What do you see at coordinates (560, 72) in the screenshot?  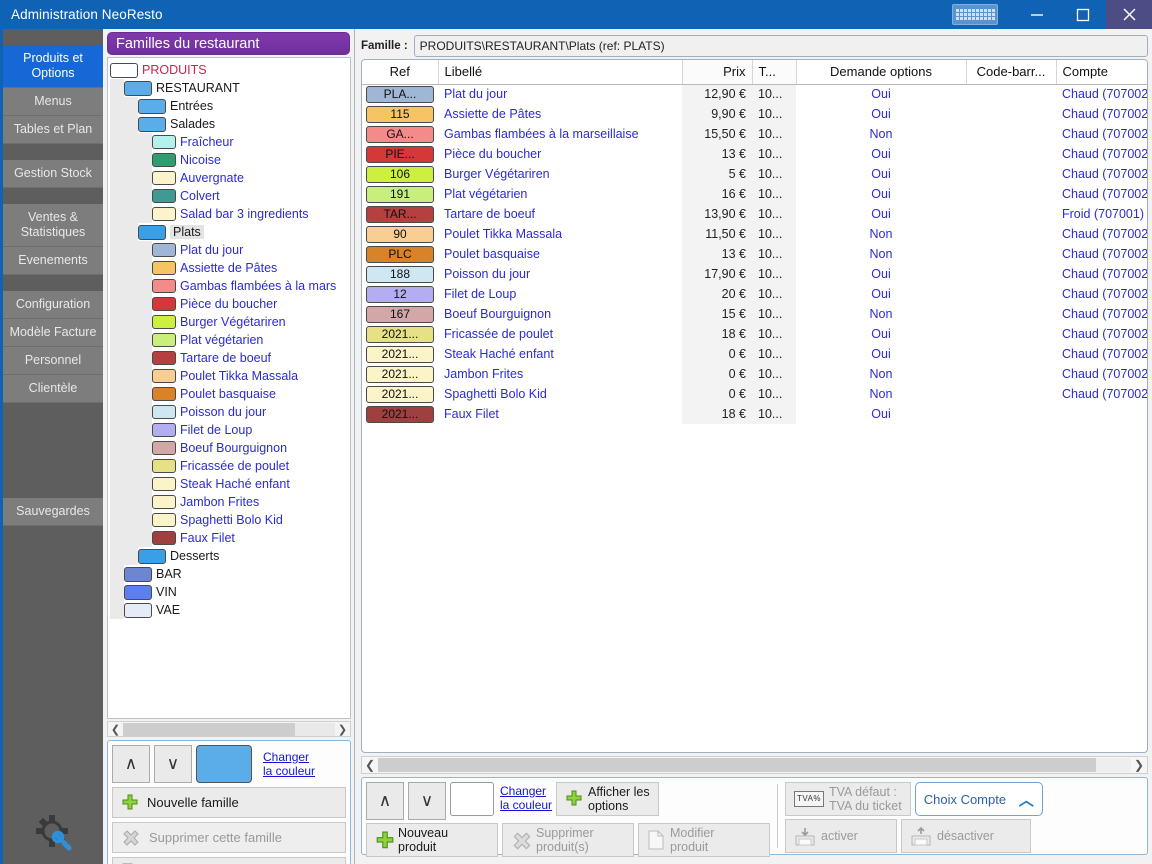 I see `col-libelle: Libellé` at bounding box center [560, 72].